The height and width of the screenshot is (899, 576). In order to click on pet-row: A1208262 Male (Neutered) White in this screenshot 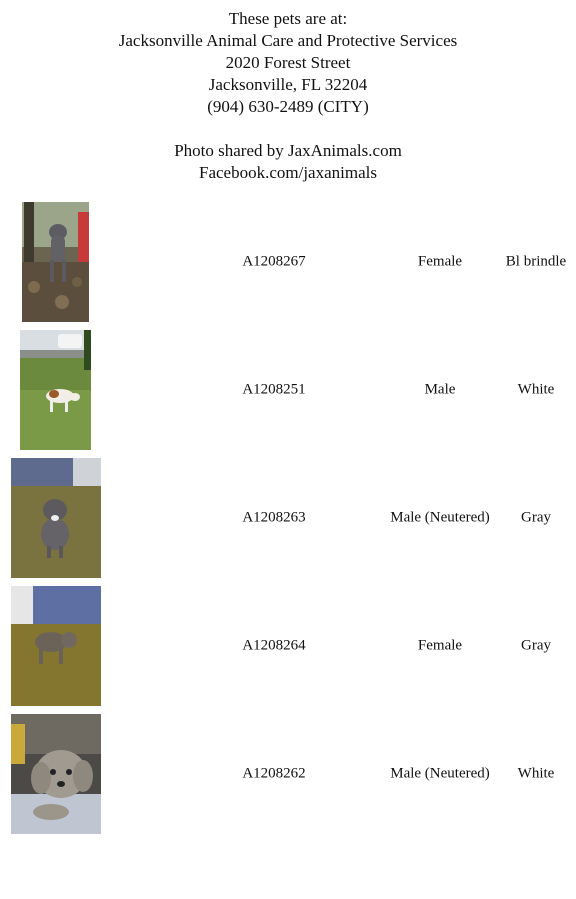, I will do `click(288, 774)`.